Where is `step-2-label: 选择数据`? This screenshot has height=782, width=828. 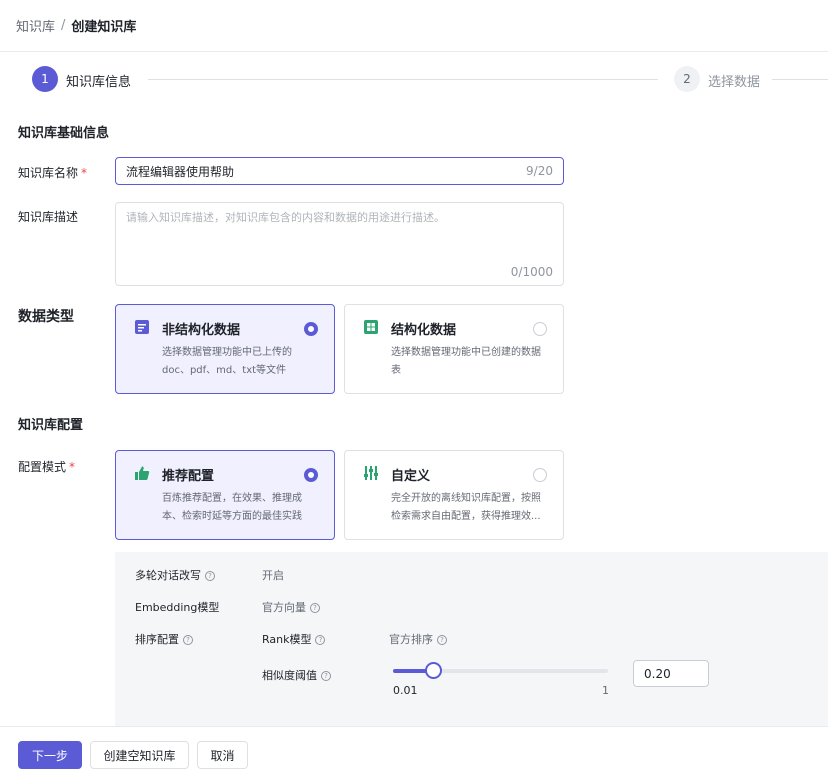
step-2-label: 选择数据 is located at coordinates (734, 82).